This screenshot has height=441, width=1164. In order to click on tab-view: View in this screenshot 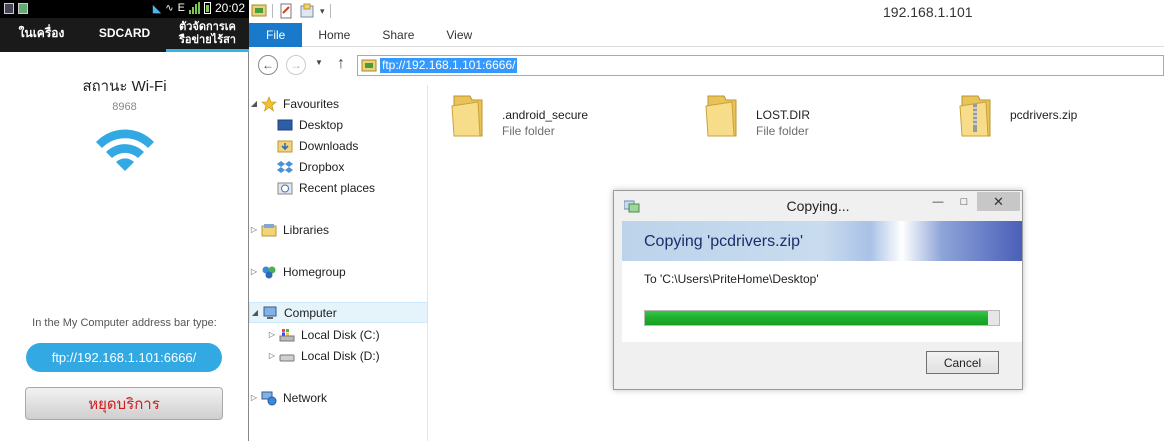, I will do `click(459, 35)`.